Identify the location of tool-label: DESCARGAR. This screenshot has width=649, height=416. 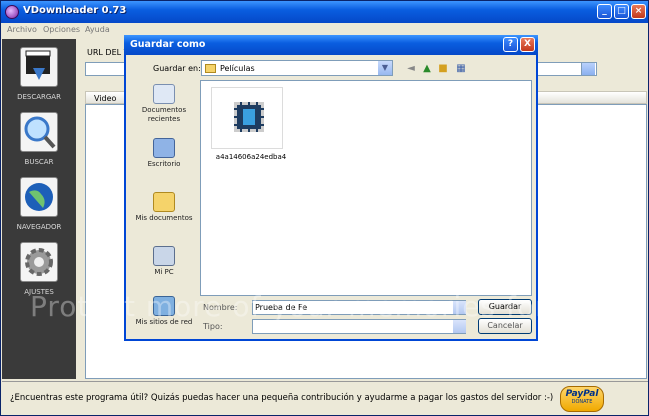
(39, 97).